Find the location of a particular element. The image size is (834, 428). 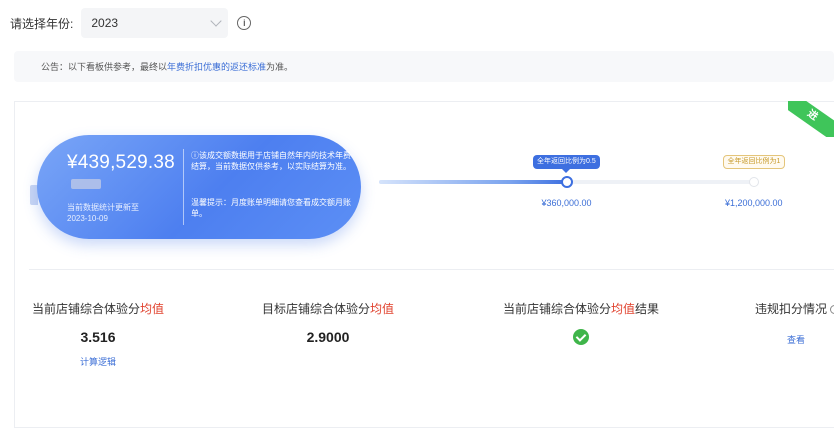

year-select-value: 2023 is located at coordinates (105, 23).